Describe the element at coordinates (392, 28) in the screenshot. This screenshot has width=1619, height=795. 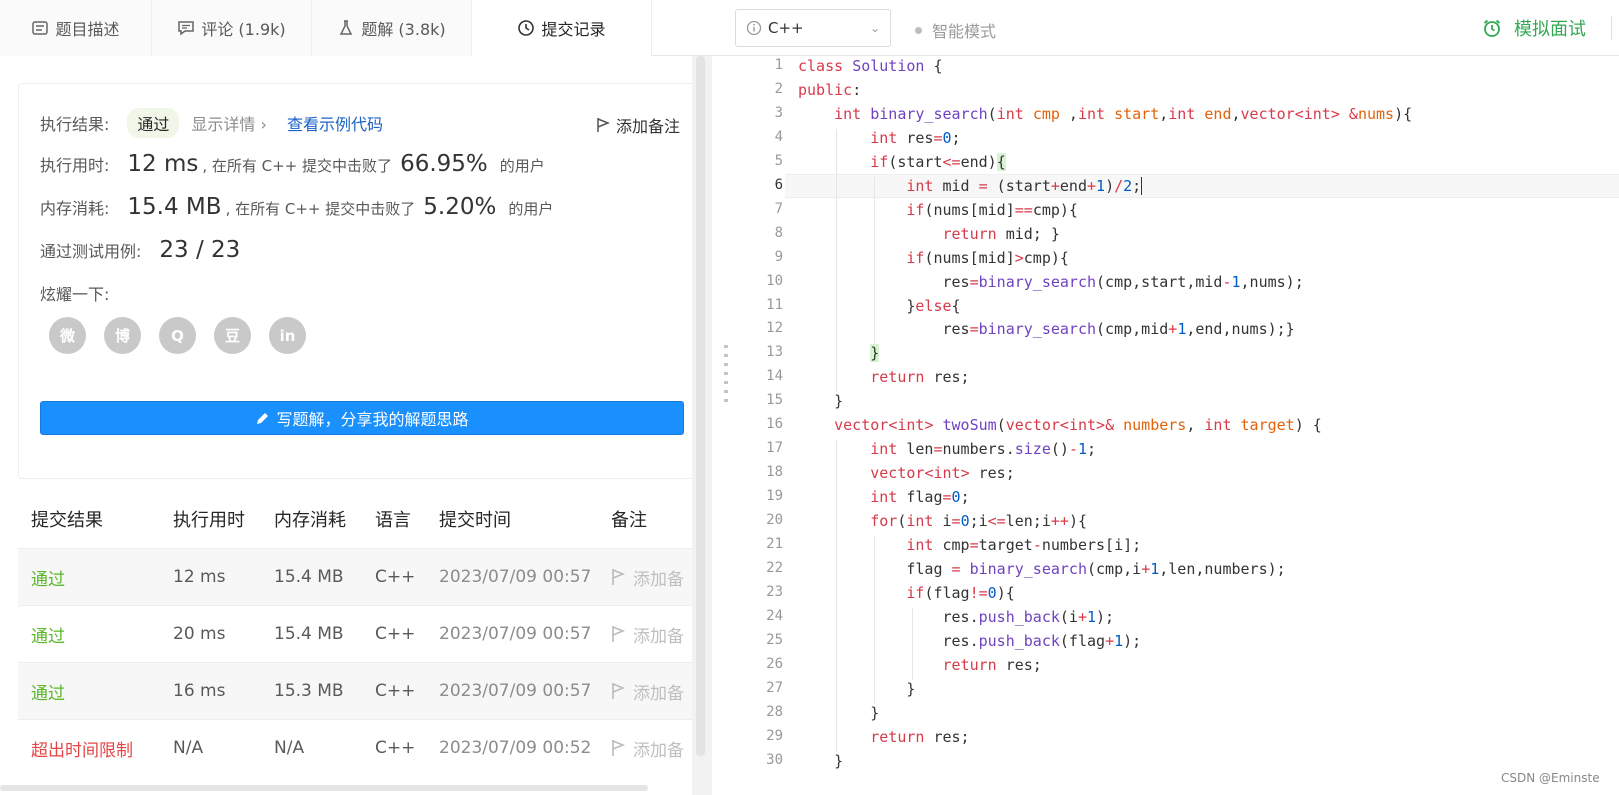
I see `tab-solutions: 题解 (3.8k)` at that location.